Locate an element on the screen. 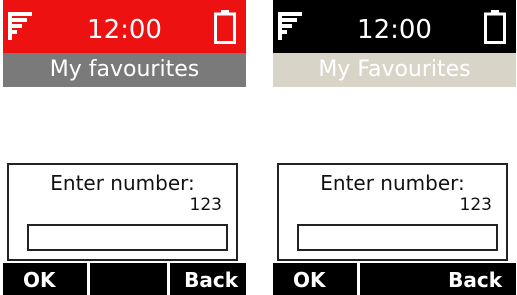  page-title: My favourites is located at coordinates (124, 70).